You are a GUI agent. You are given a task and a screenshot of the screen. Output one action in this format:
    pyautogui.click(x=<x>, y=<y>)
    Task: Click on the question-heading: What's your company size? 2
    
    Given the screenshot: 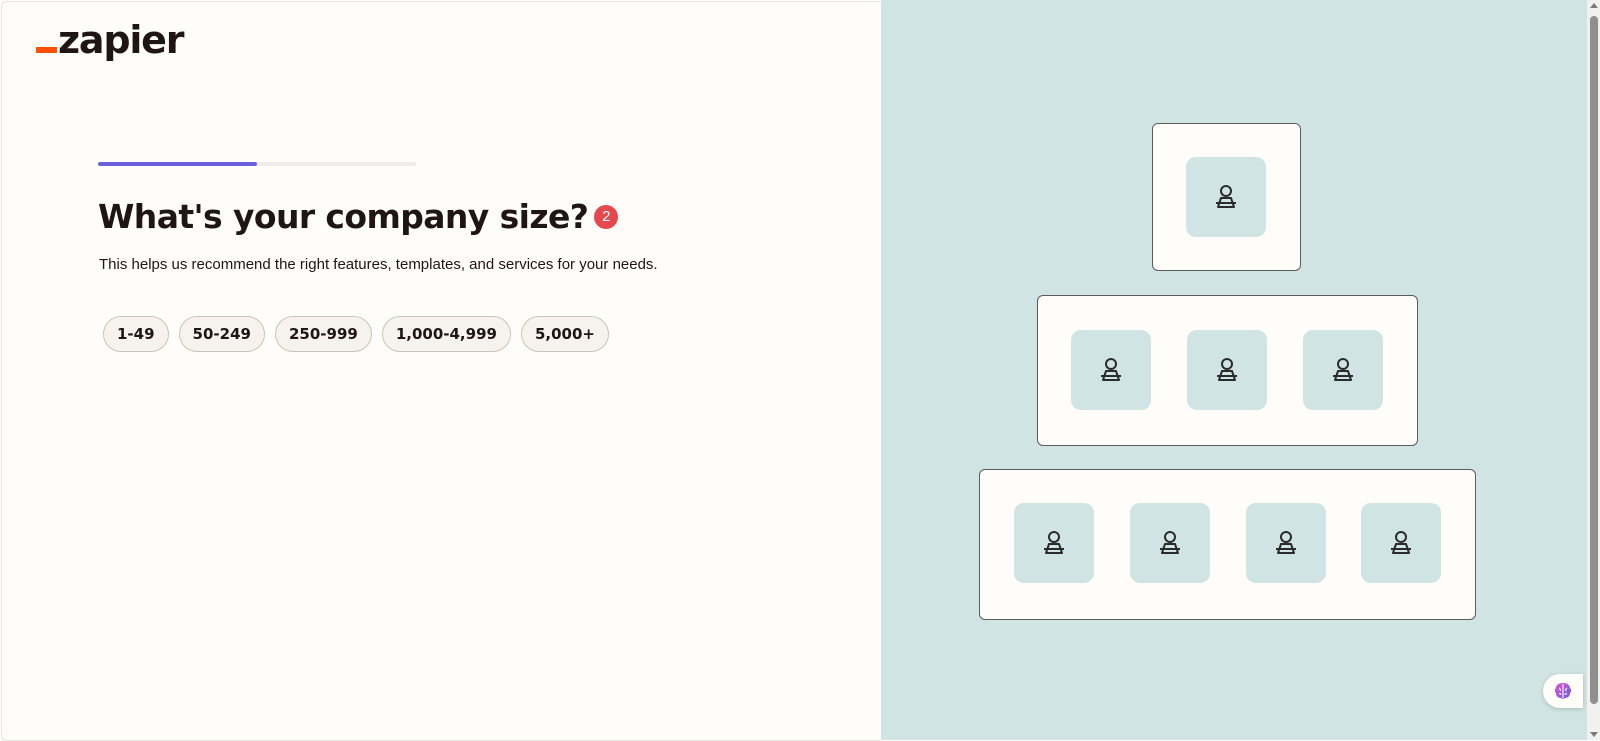 What is the action you would take?
    pyautogui.click(x=358, y=216)
    